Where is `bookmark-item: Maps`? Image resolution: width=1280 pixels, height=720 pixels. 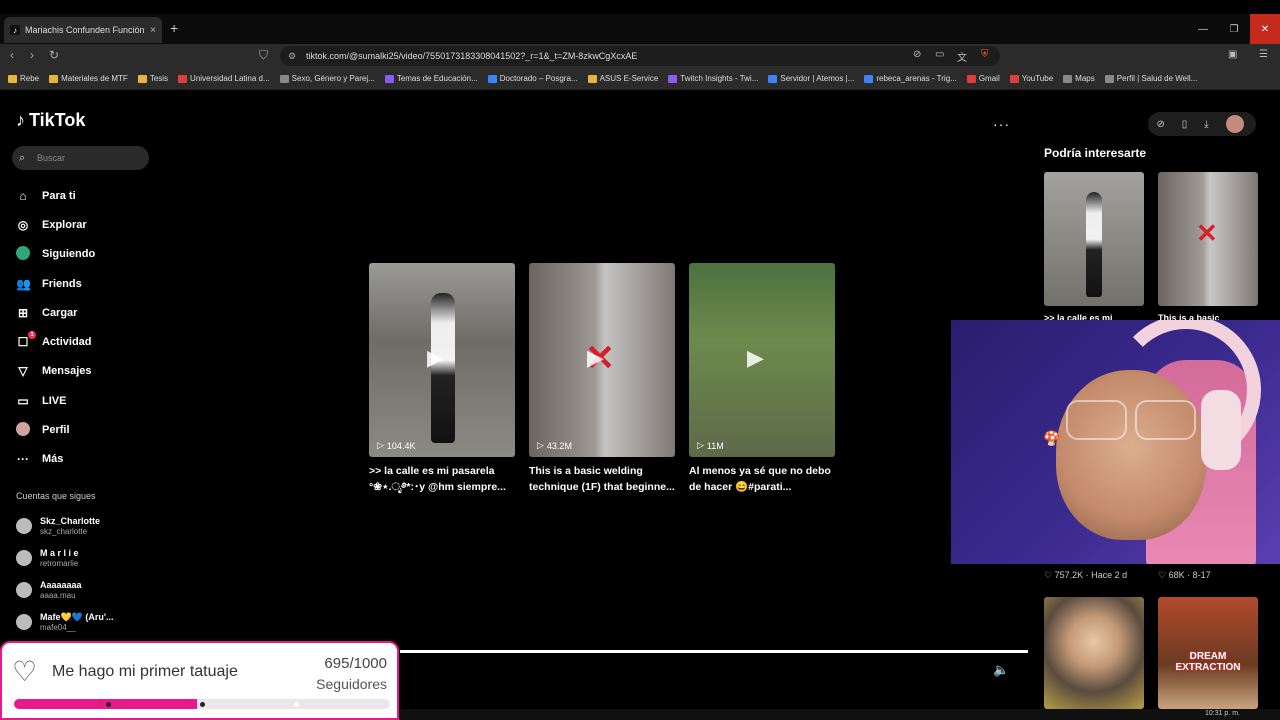
bookmark-item: Maps is located at coordinates (1079, 78).